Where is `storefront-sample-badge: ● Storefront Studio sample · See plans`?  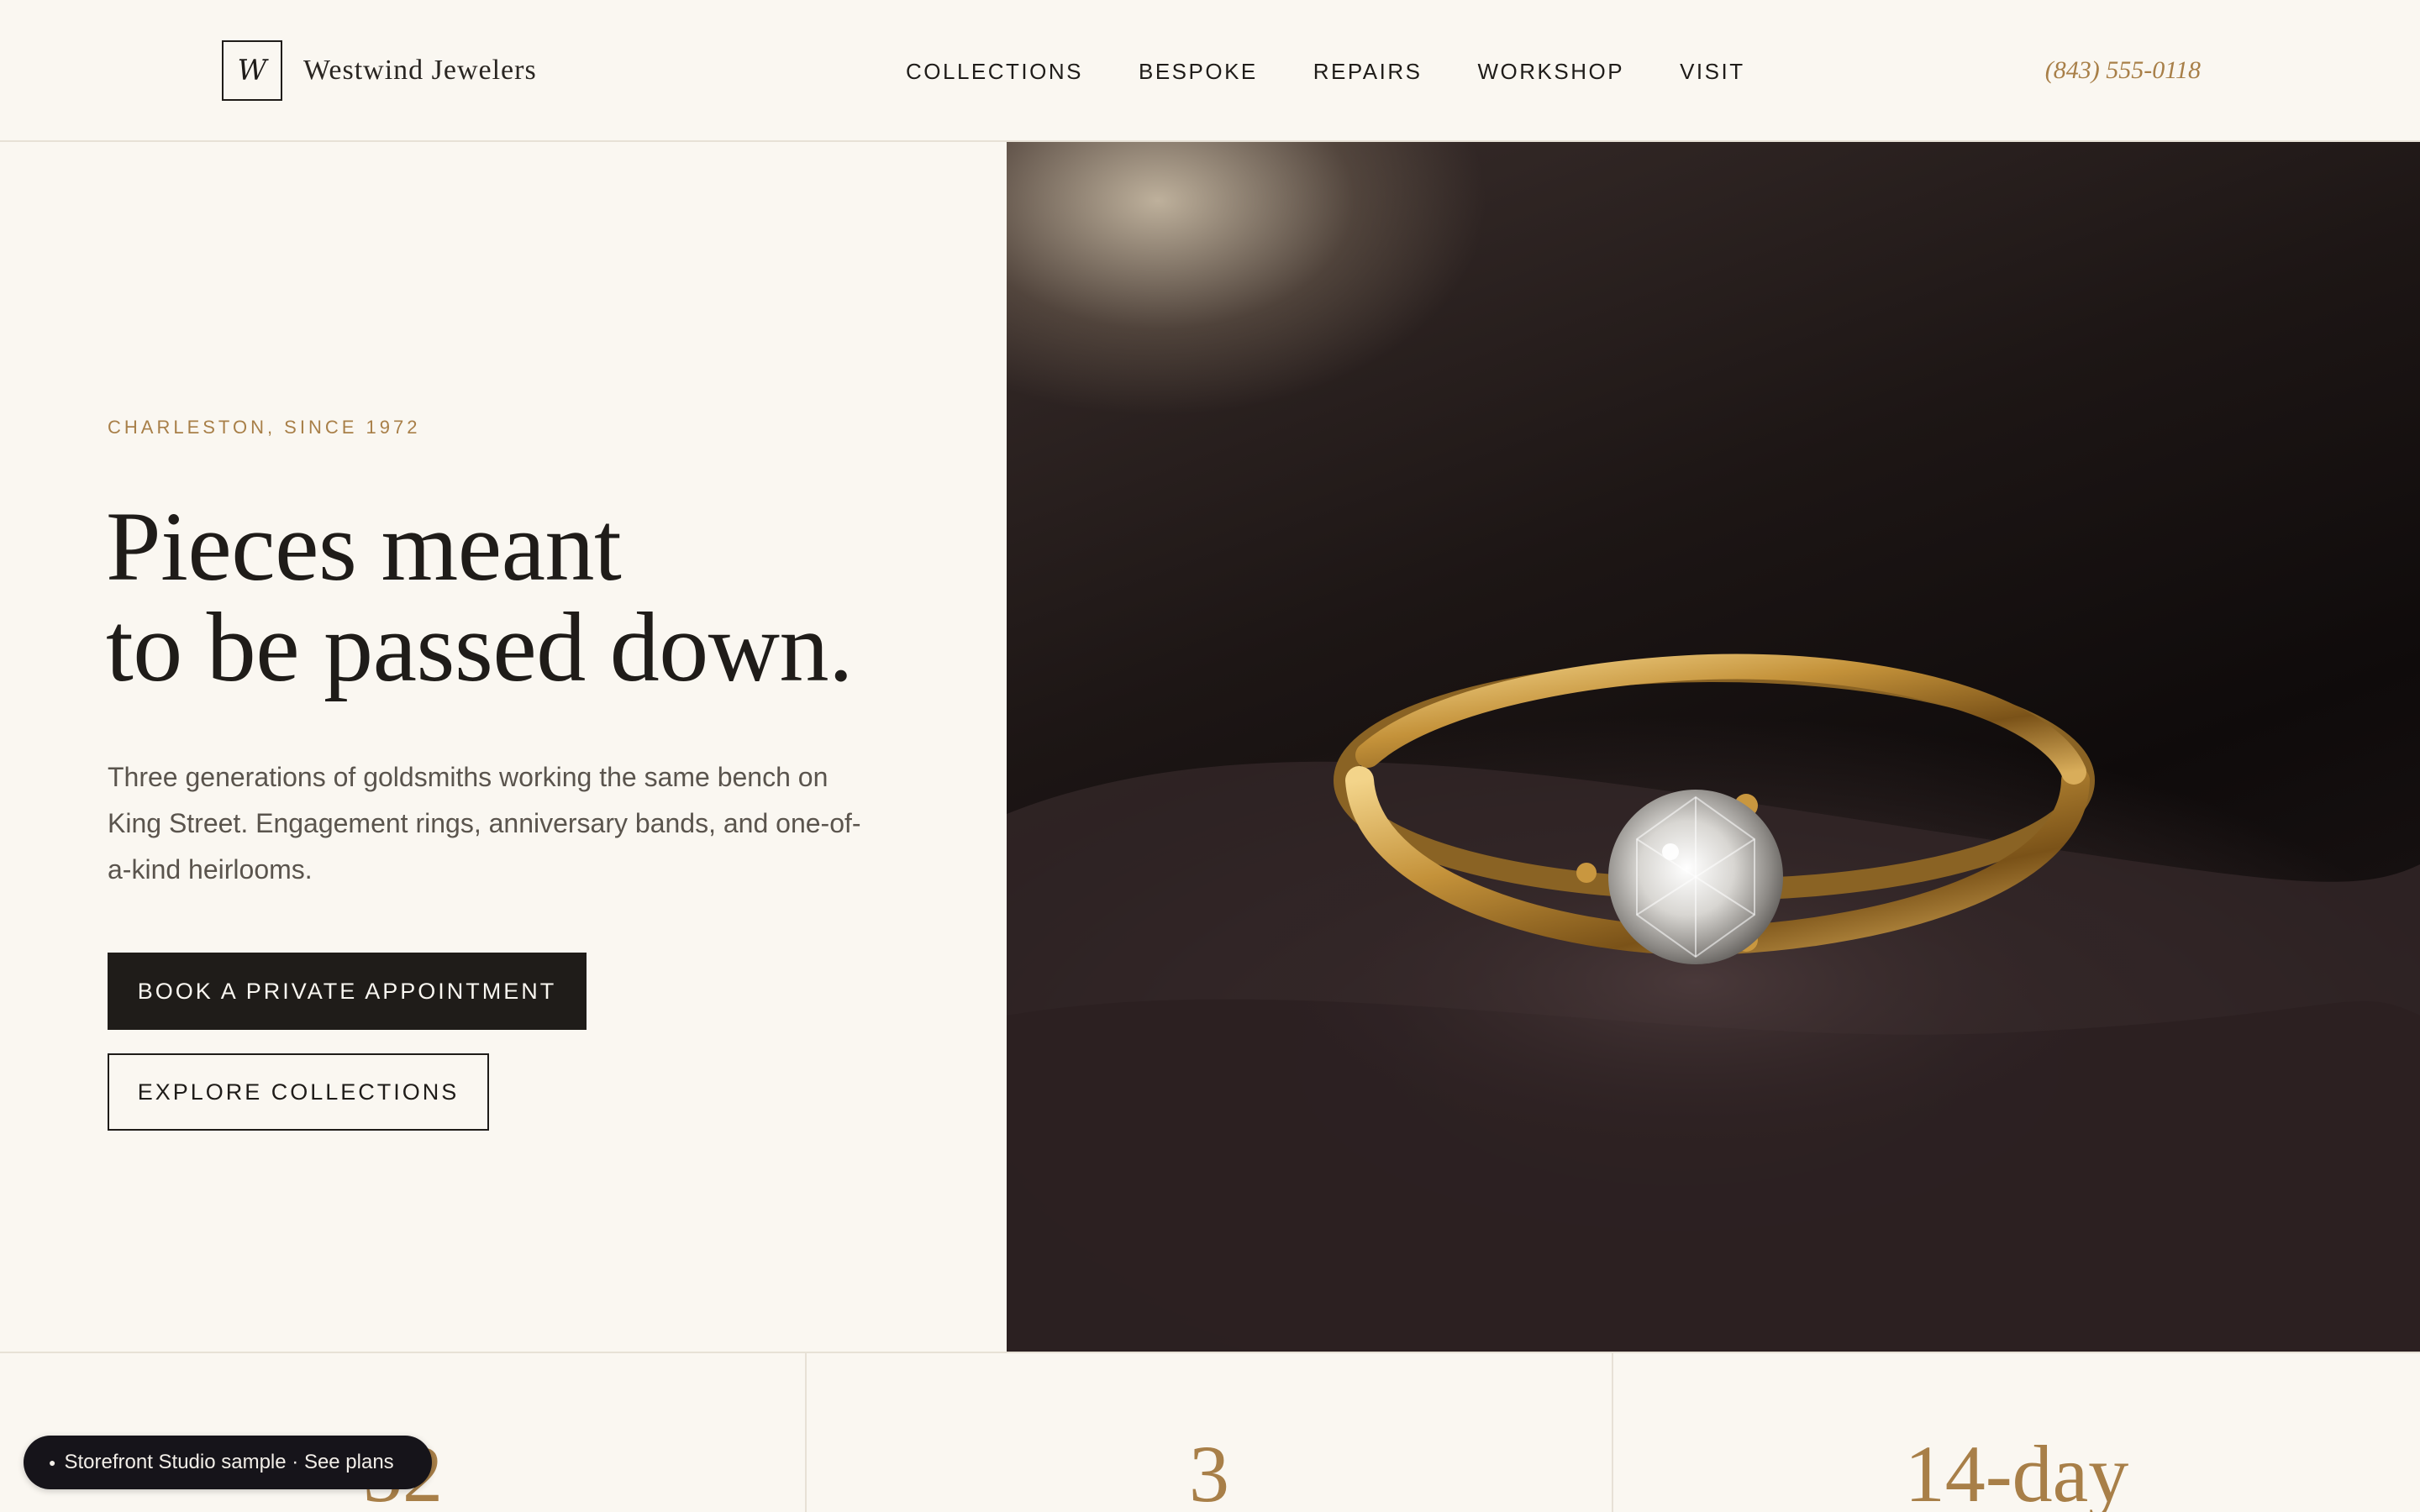 storefront-sample-badge: ● Storefront Studio sample · See plans is located at coordinates (228, 1462).